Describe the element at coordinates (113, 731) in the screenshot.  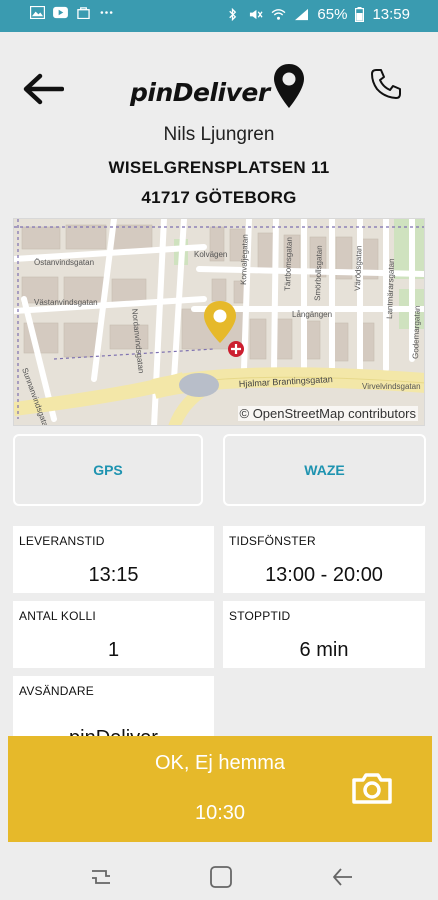
I see `avsandare-value: pinDeliver` at that location.